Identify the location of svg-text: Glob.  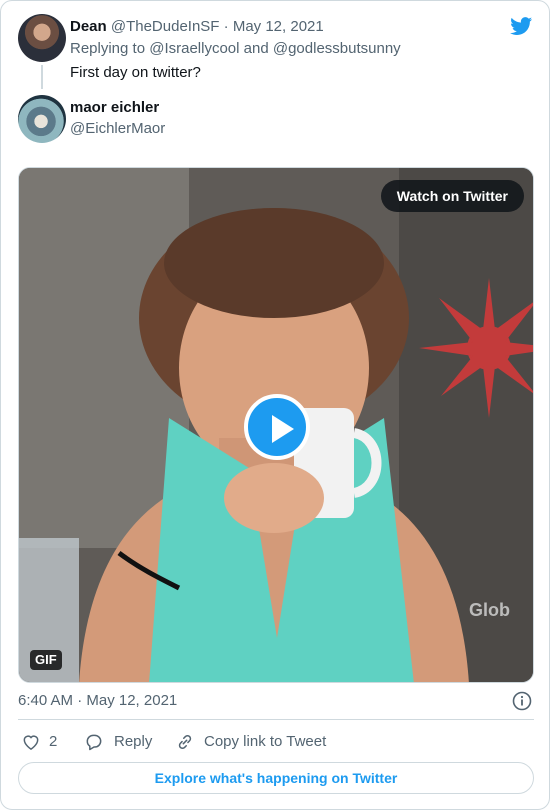
(489, 610).